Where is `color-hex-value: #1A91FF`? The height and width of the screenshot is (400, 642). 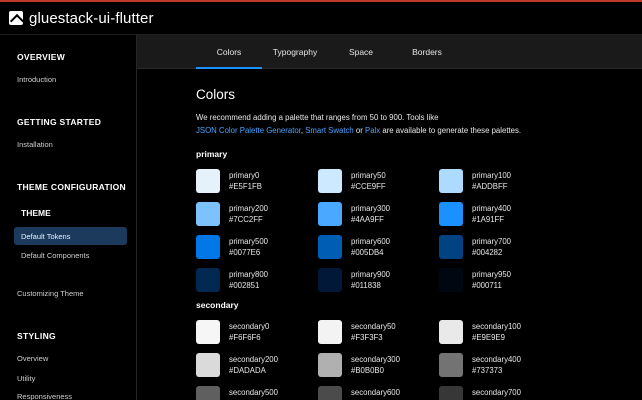 color-hex-value: #1A91FF is located at coordinates (488, 219).